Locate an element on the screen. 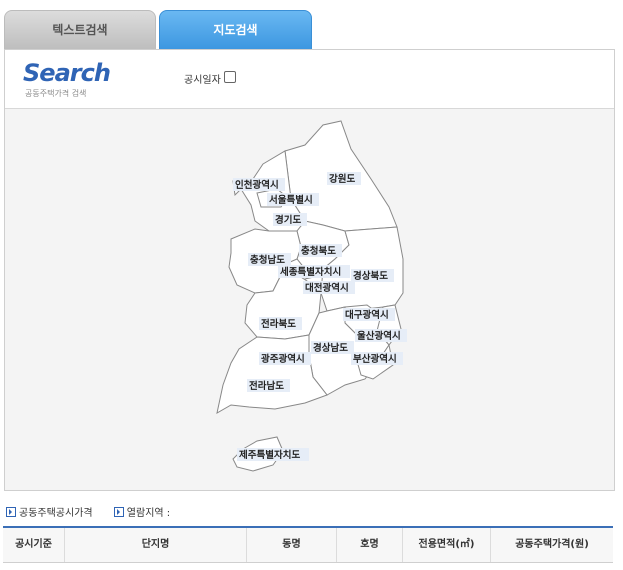 The width and height of the screenshot is (623, 570). svg-text: 부산광역시 is located at coordinates (375, 359).